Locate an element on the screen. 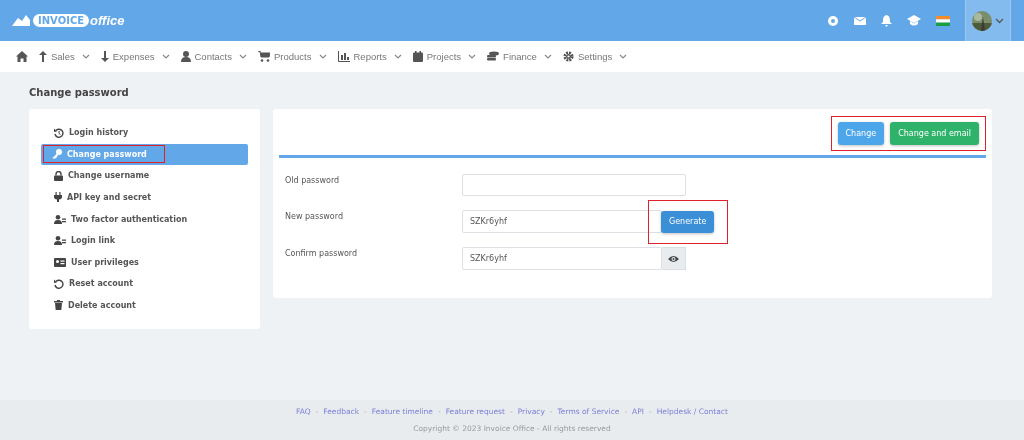 The width and height of the screenshot is (1024, 440). field-label: Confirm password is located at coordinates (322, 253).